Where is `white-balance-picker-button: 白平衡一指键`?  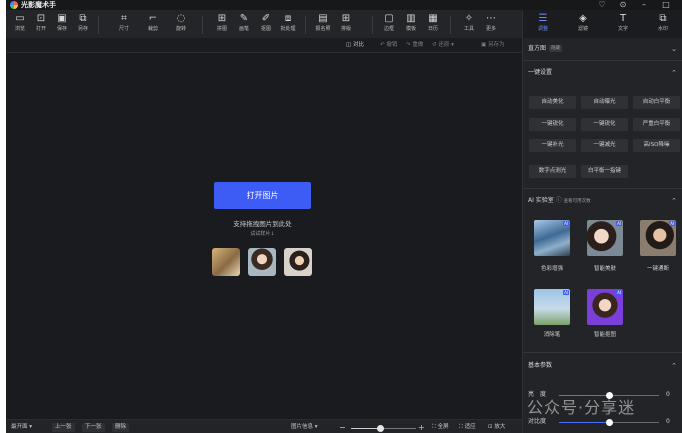
white-balance-picker-button: 白平衡一指键 is located at coordinates (604, 171).